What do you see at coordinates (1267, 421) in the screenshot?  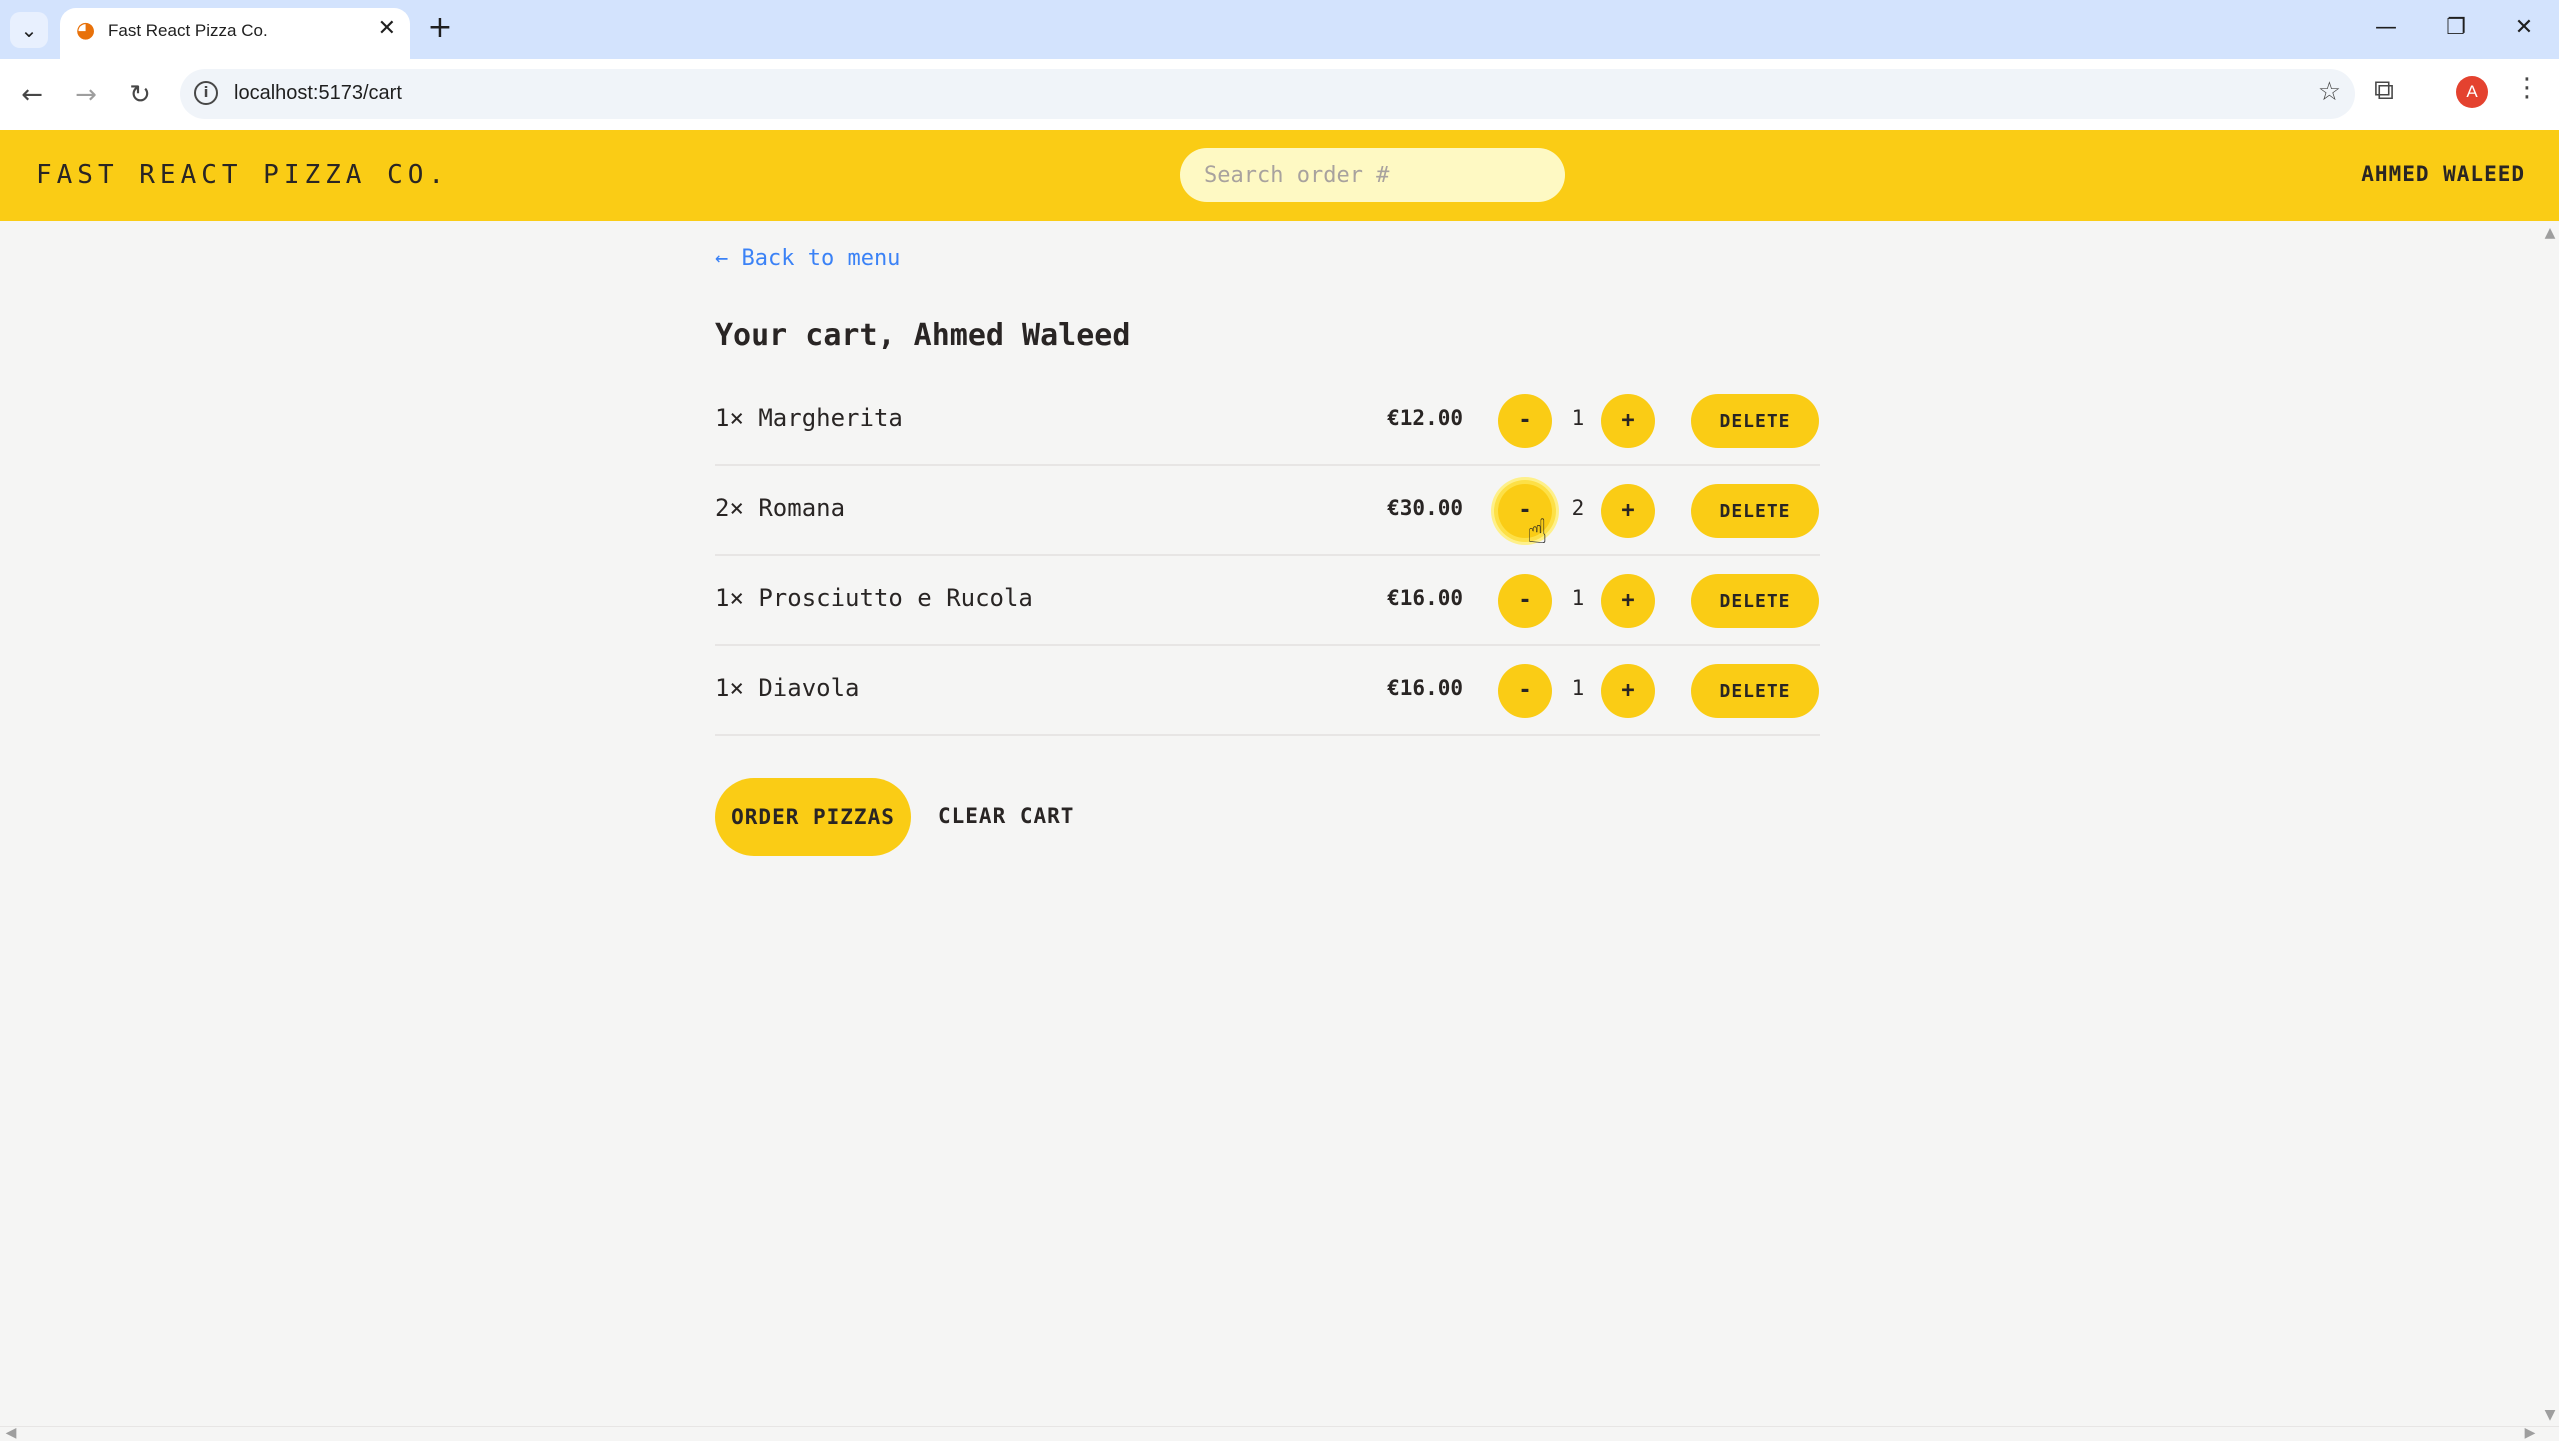 I see `cart-item: 1× Margherita €12.00 - 1 + Delete` at bounding box center [1267, 421].